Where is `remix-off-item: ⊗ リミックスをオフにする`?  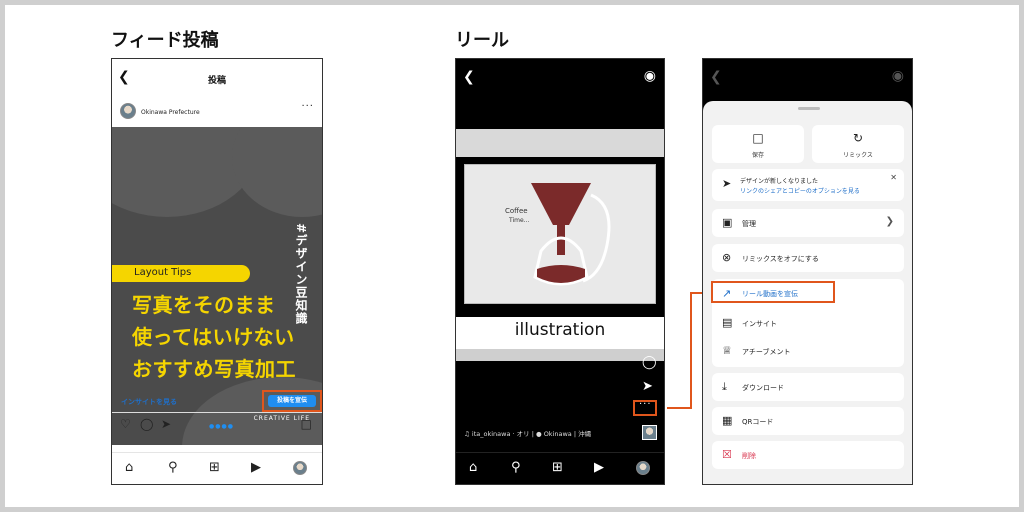
remix-off-item: ⊗ リミックスをオフにする is located at coordinates (808, 258).